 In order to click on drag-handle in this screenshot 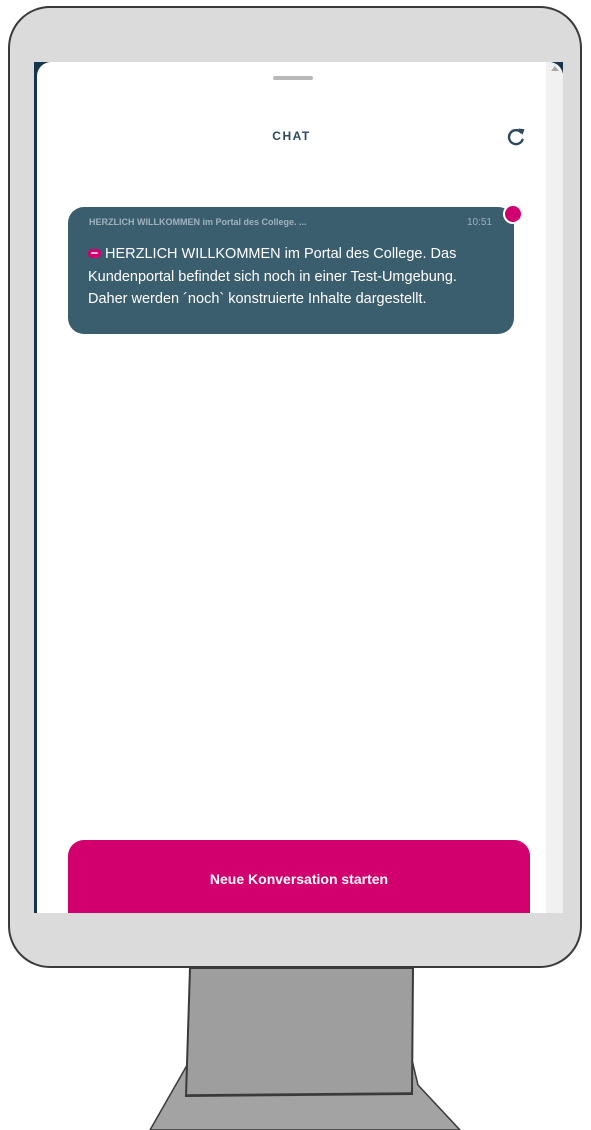, I will do `click(293, 78)`.